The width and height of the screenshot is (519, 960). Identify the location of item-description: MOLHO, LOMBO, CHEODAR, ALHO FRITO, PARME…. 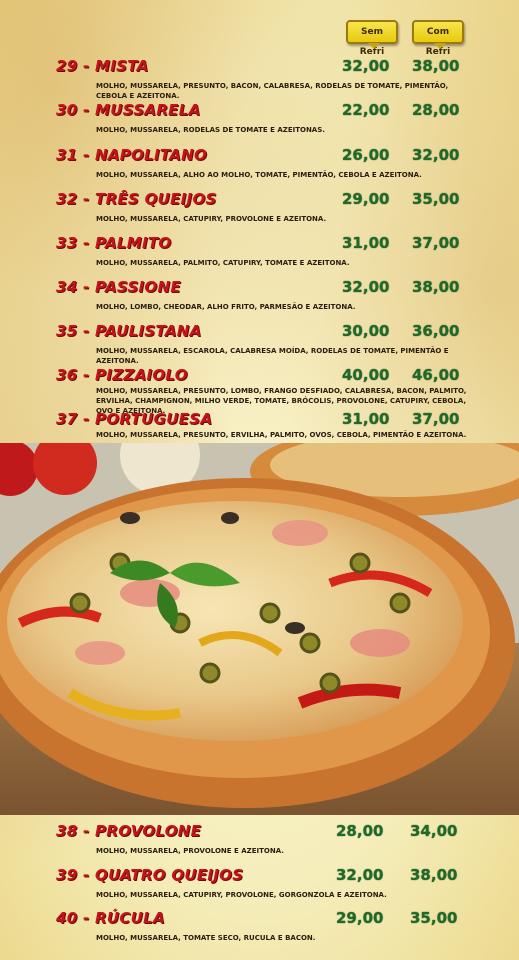
(226, 307).